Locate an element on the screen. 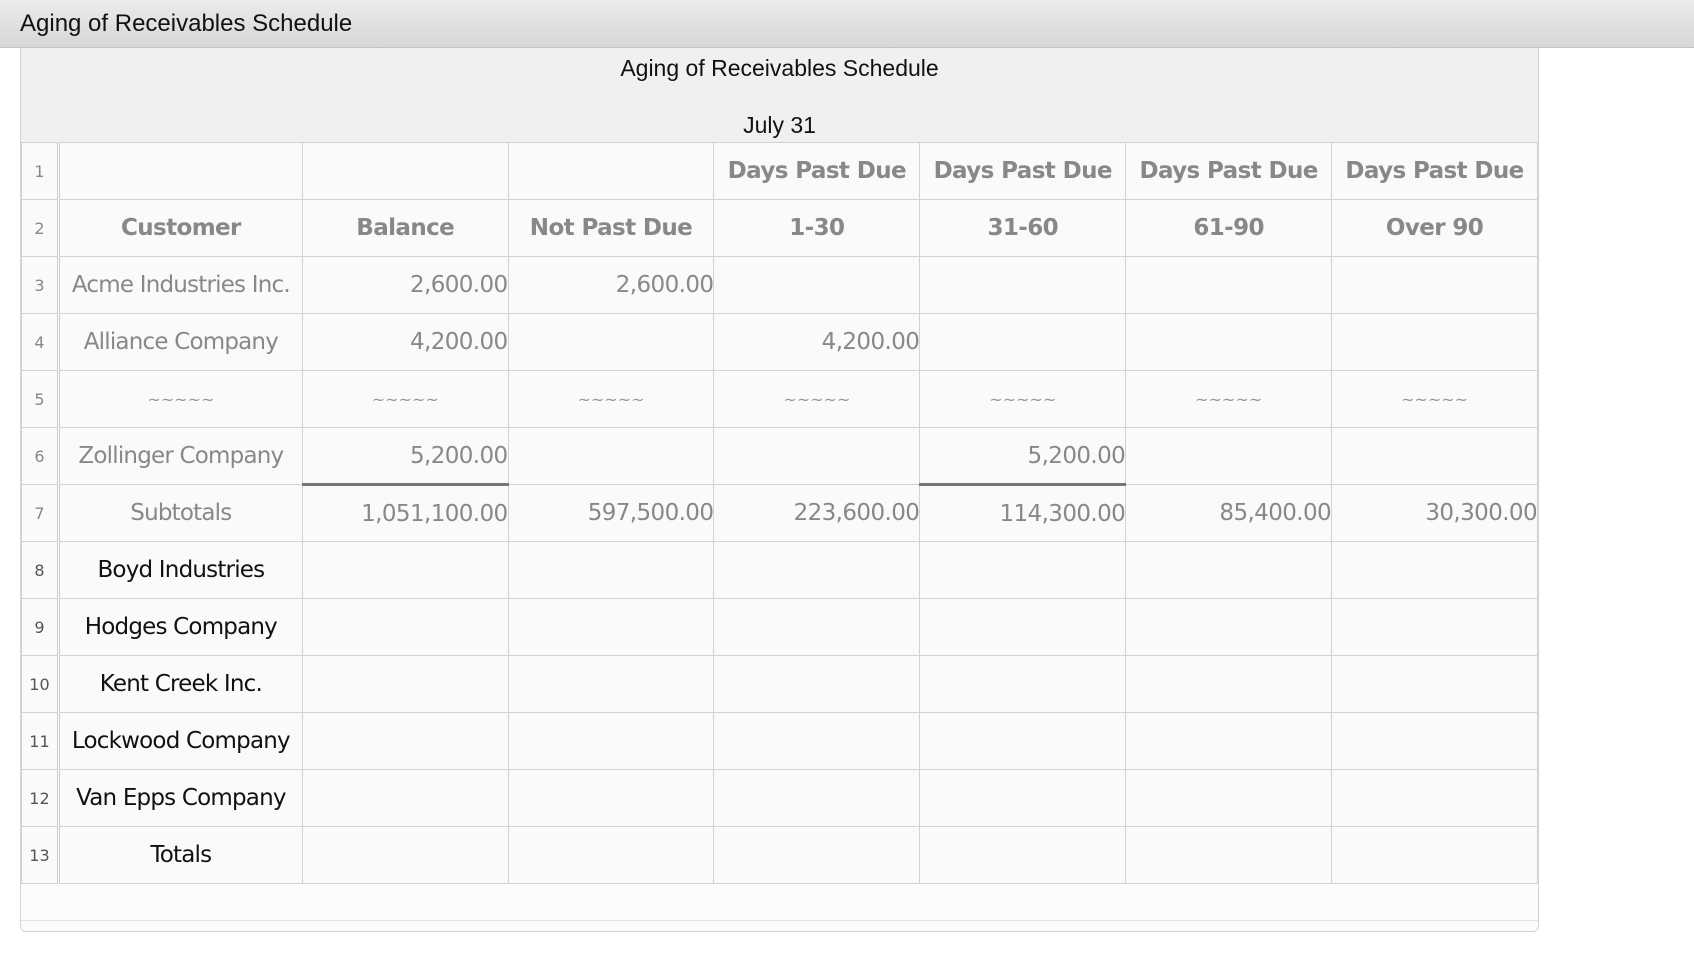  table-row: 9 Hodges Company is located at coordinates (779, 627).